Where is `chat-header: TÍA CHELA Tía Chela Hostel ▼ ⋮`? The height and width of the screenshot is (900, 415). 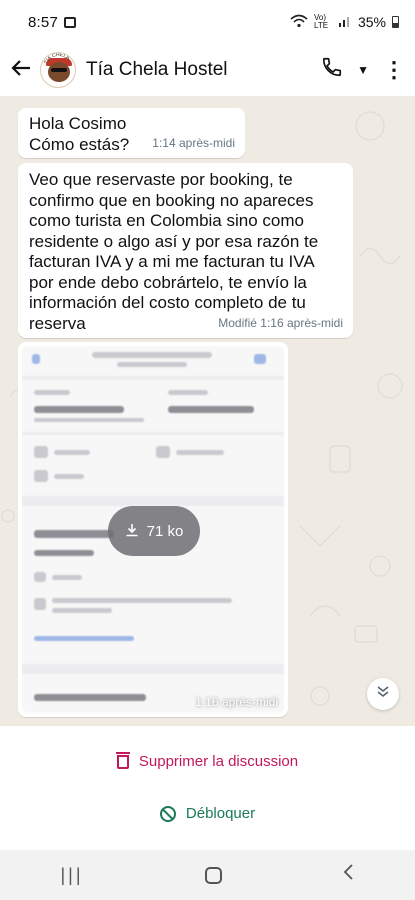
chat-header: TÍA CHELA Tía Chela Hostel ▼ ⋮ is located at coordinates (207, 70).